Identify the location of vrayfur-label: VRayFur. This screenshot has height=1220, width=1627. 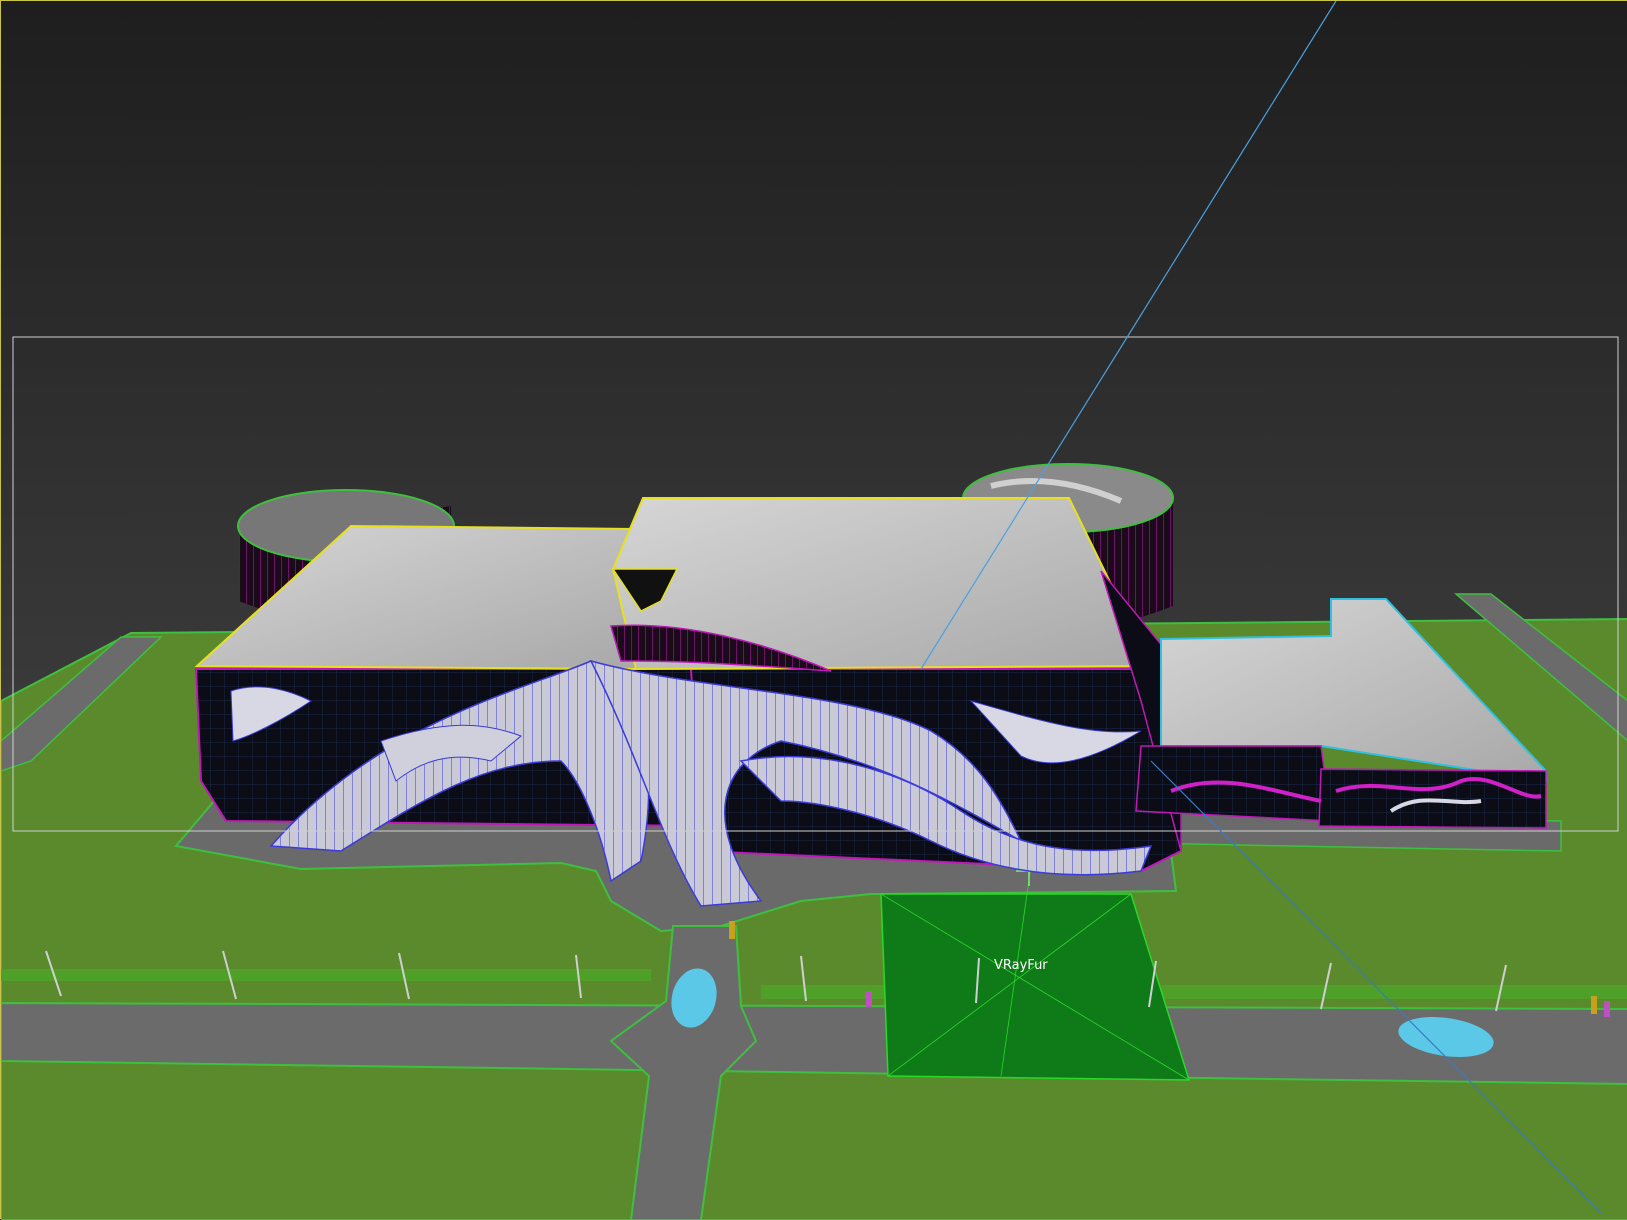
(1021, 965).